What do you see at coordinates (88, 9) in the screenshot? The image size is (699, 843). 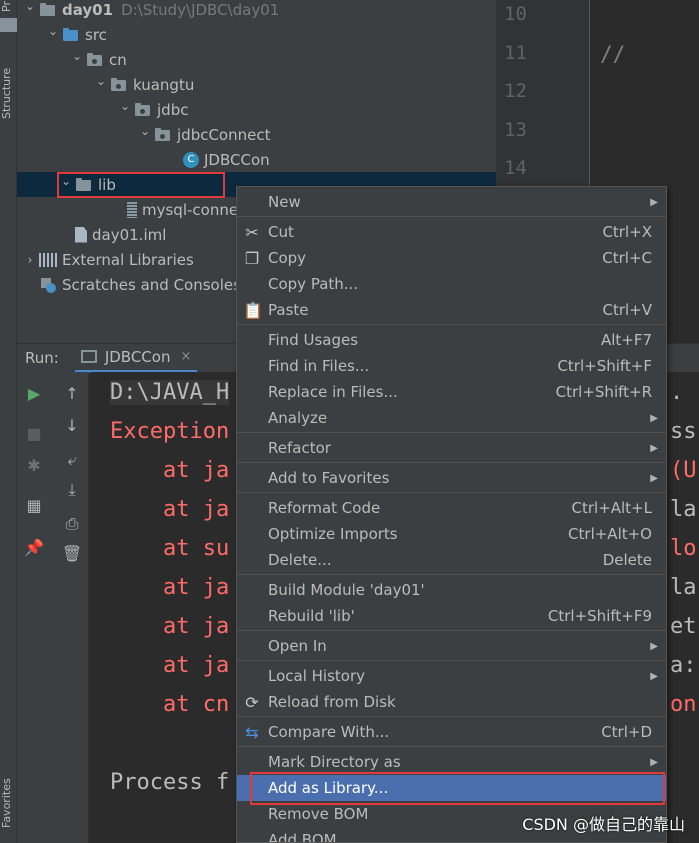 I see `tree-item-label: day01` at bounding box center [88, 9].